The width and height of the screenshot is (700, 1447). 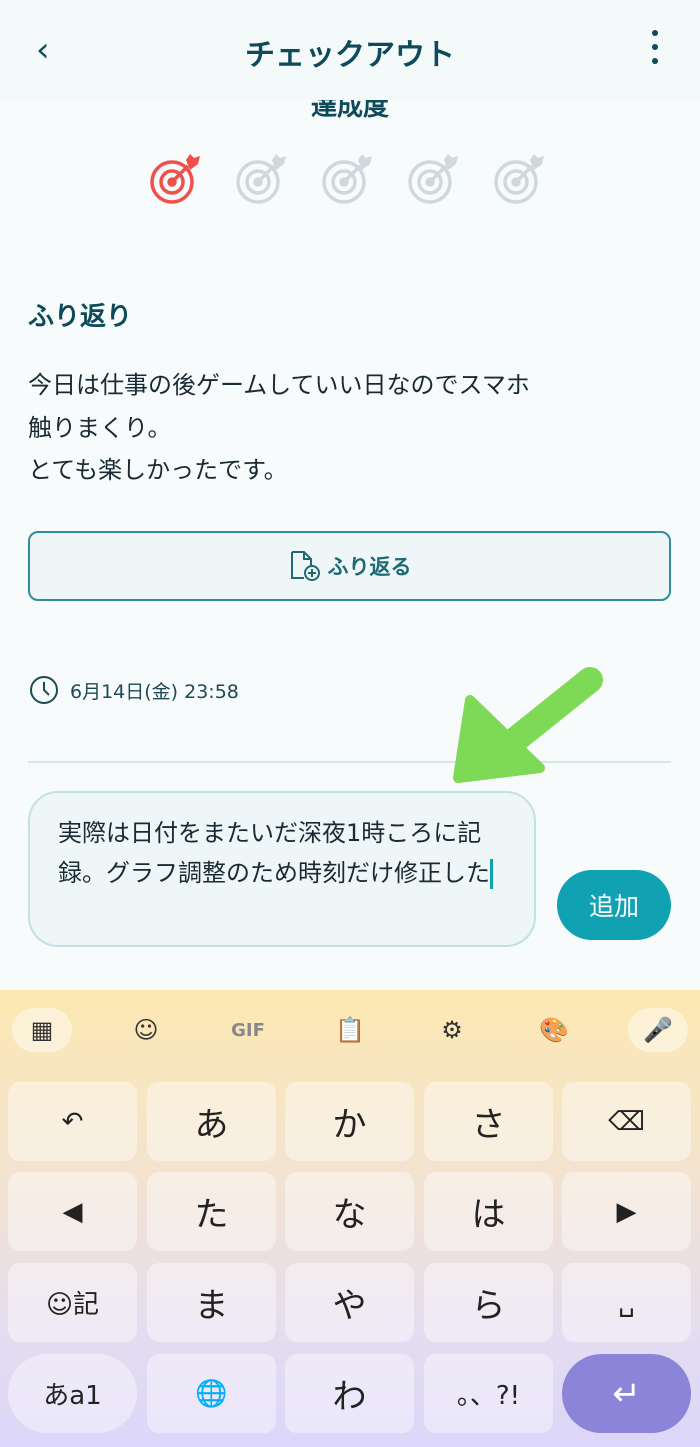 I want to click on key: 。、?!, so click(x=488, y=1393).